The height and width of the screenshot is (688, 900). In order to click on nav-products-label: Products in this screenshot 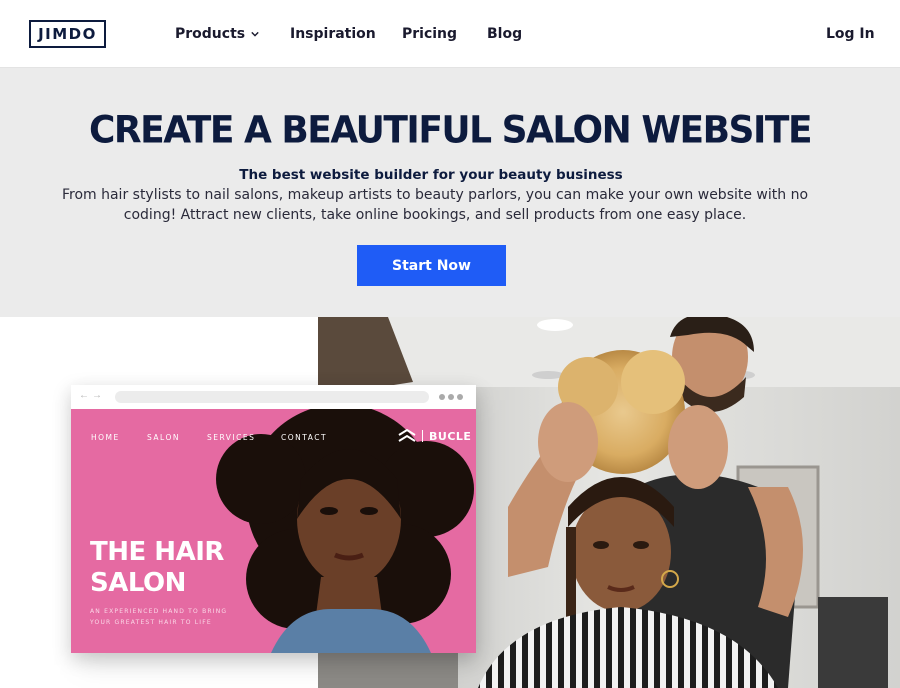, I will do `click(210, 34)`.